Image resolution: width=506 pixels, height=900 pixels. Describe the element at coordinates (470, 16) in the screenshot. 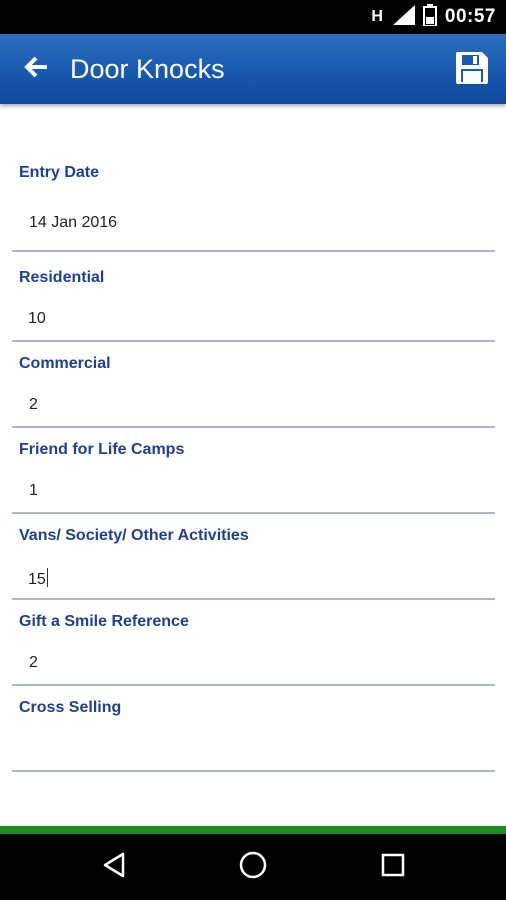

I see `status-time: 00:57` at that location.